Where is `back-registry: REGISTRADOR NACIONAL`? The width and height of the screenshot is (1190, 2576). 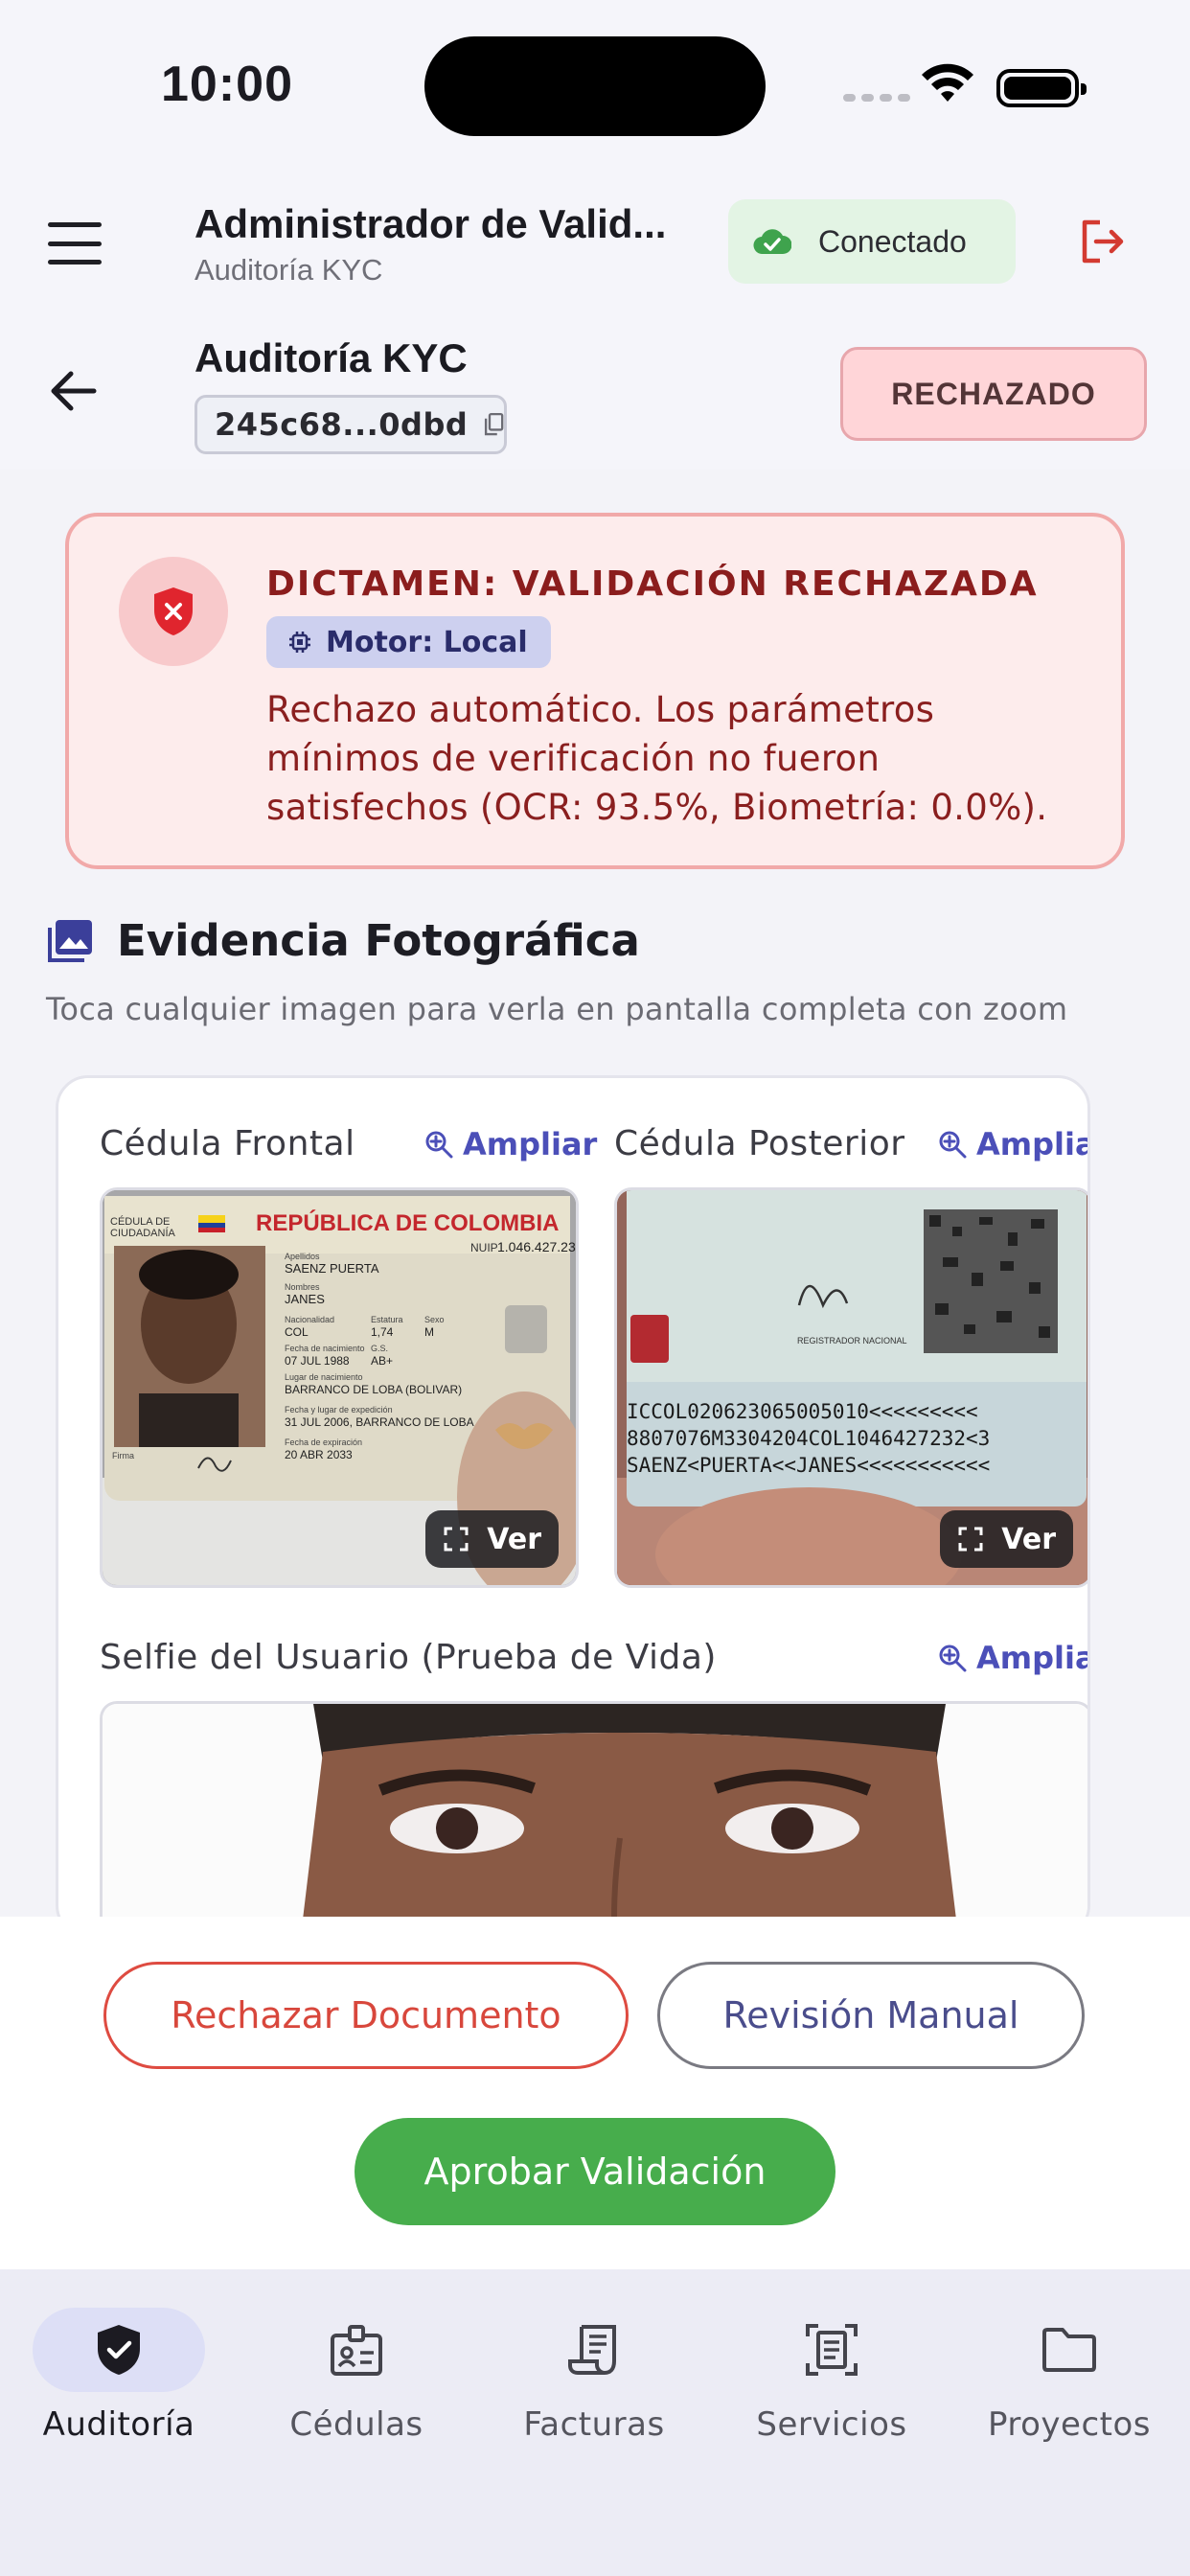 back-registry: REGISTRADOR NACIONAL is located at coordinates (852, 1341).